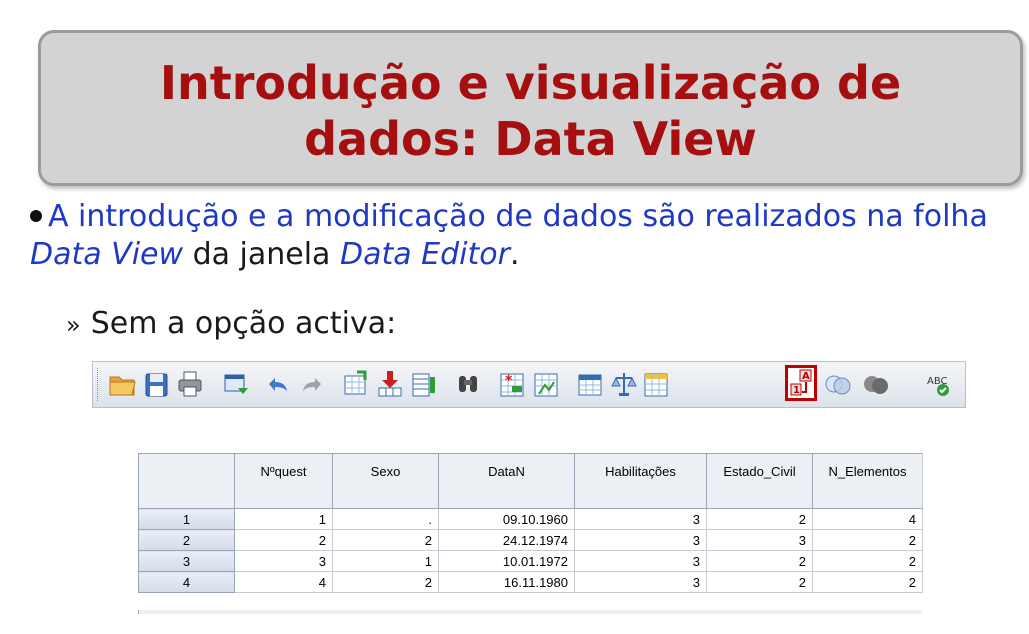 Image resolution: width=1029 pixels, height=634 pixels. Describe the element at coordinates (506, 540) in the screenshot. I see `table-cell: 24.12.1974` at that location.